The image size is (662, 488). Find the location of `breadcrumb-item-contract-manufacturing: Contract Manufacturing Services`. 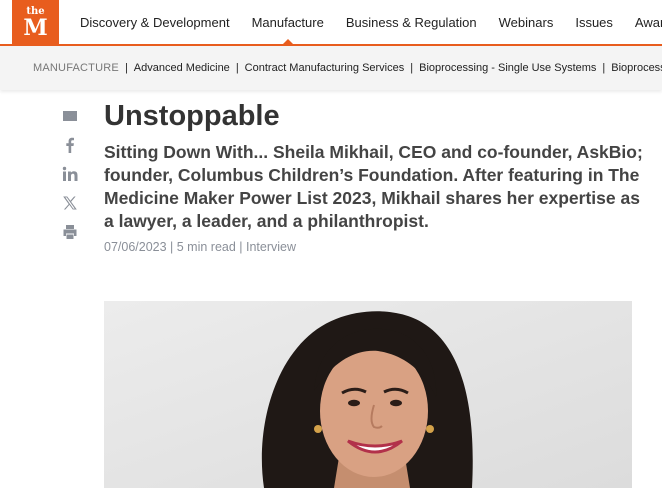

breadcrumb-item-contract-manufacturing: Contract Manufacturing Services is located at coordinates (325, 68).